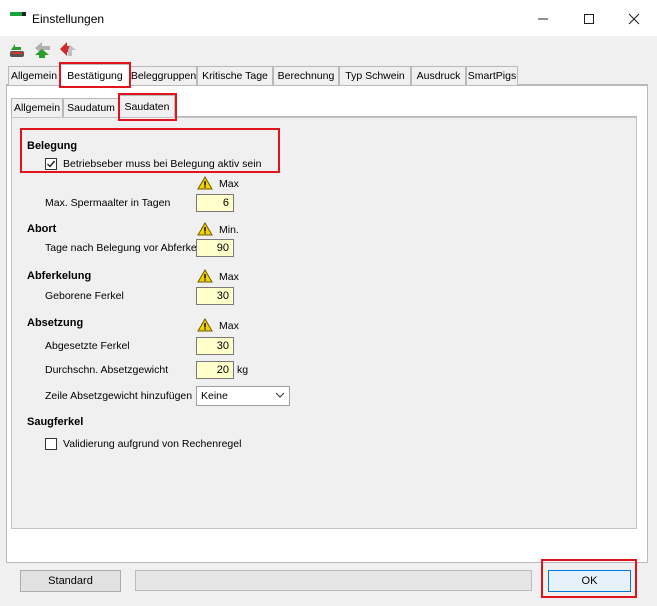  Describe the element at coordinates (152, 444) in the screenshot. I see `validierung-checkbox-label: Validierung aufgrund von Rechenregel` at that location.